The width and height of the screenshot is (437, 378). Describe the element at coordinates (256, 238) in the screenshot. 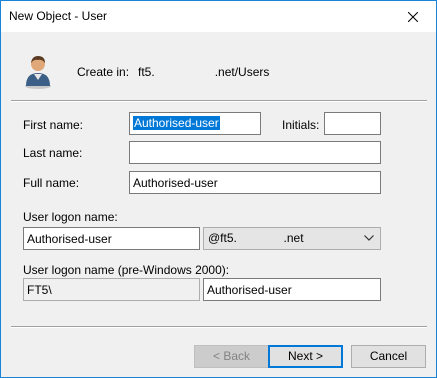

I see `domain-suffix-value: @ft5. .net` at that location.